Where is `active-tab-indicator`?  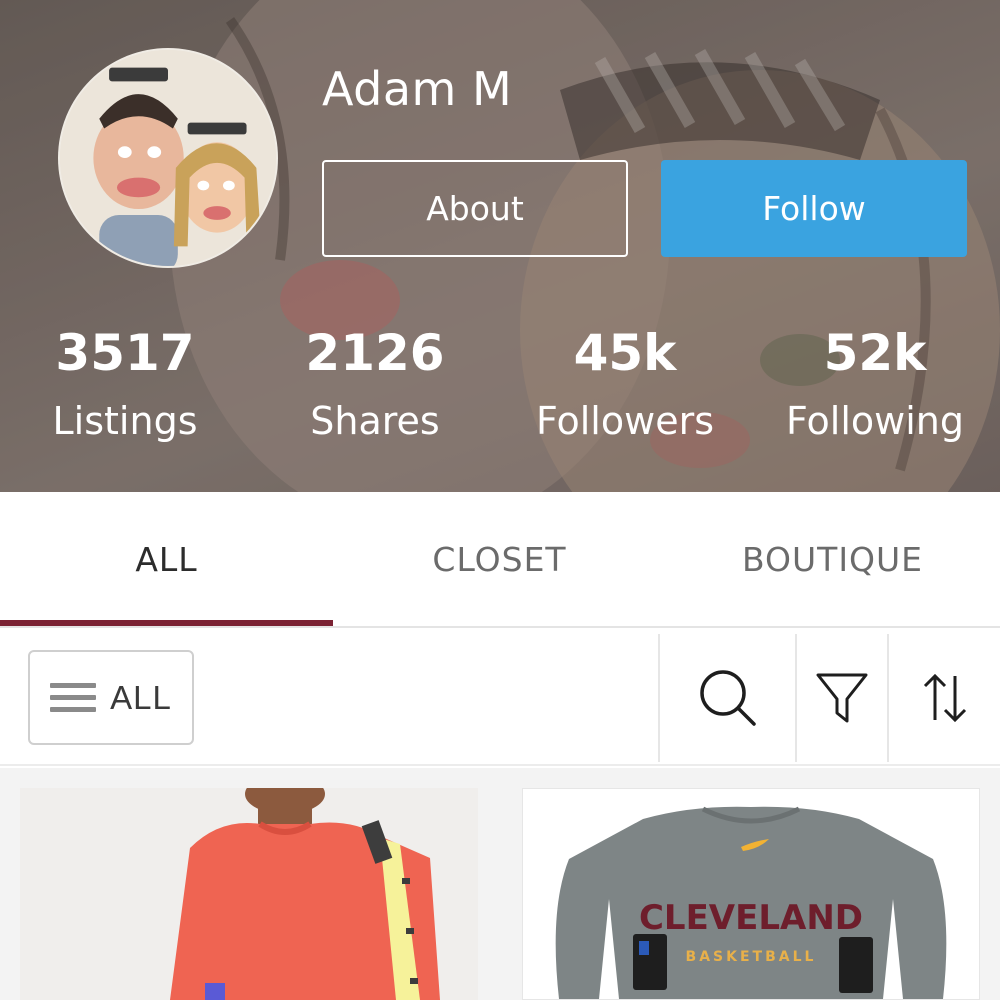 active-tab-indicator is located at coordinates (166, 623).